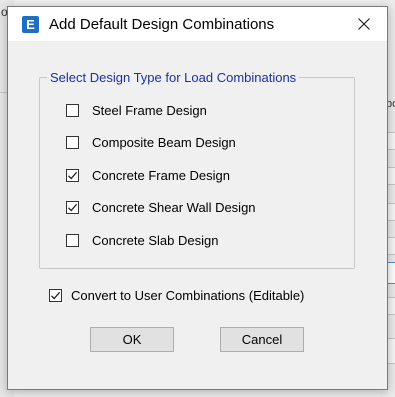 This screenshot has height=397, width=395. What do you see at coordinates (155, 240) in the screenshot?
I see `checkbox-label: Concrete Slab Design` at bounding box center [155, 240].